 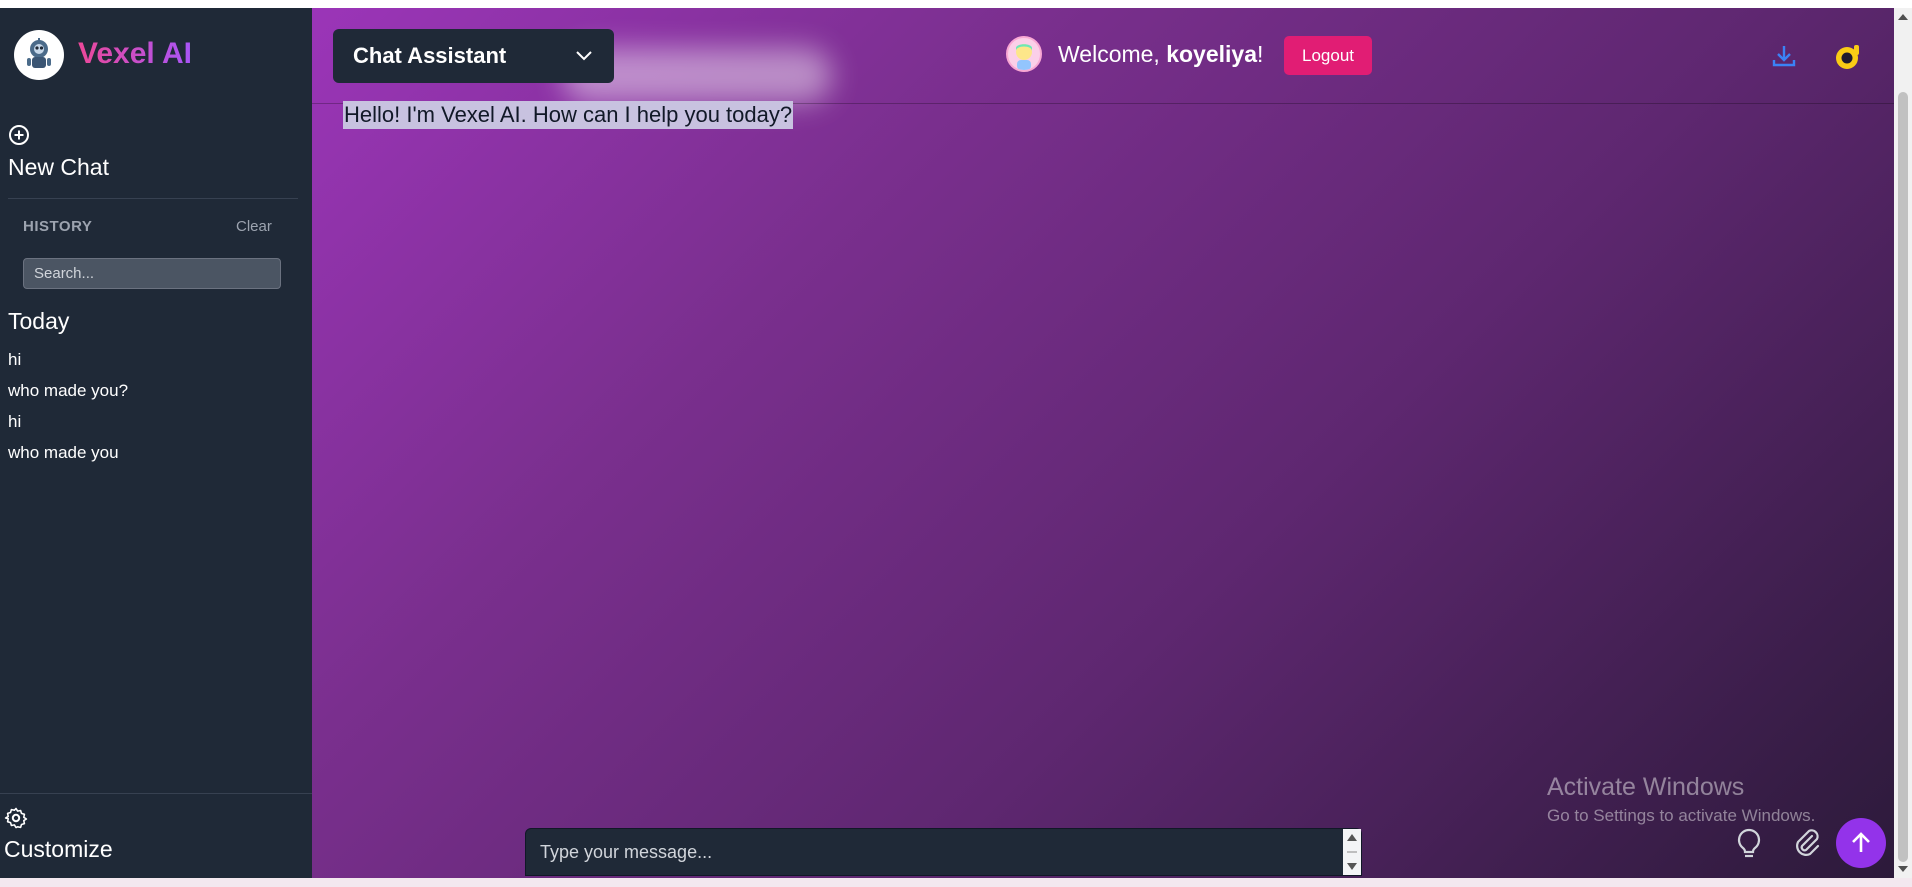 I want to click on history-list: hi who made you? hi who made you, so click(x=68, y=410).